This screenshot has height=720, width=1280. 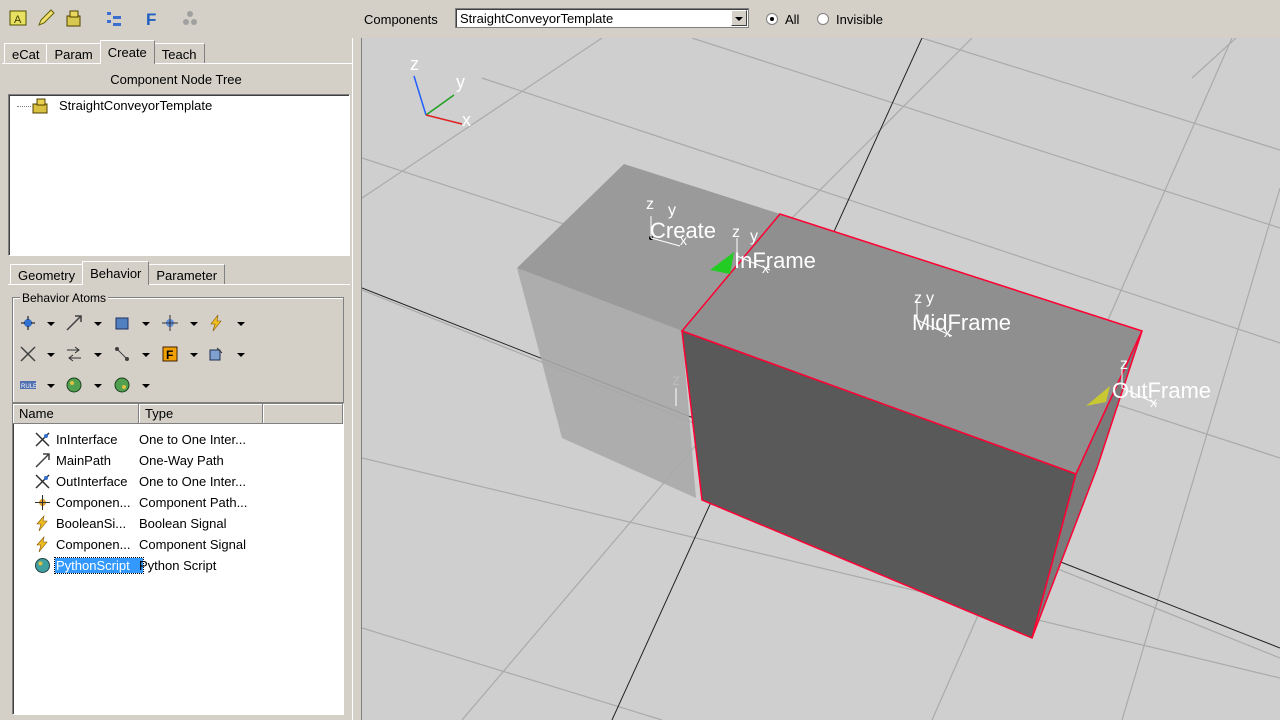 I want to click on radio-all, so click(x=772, y=19).